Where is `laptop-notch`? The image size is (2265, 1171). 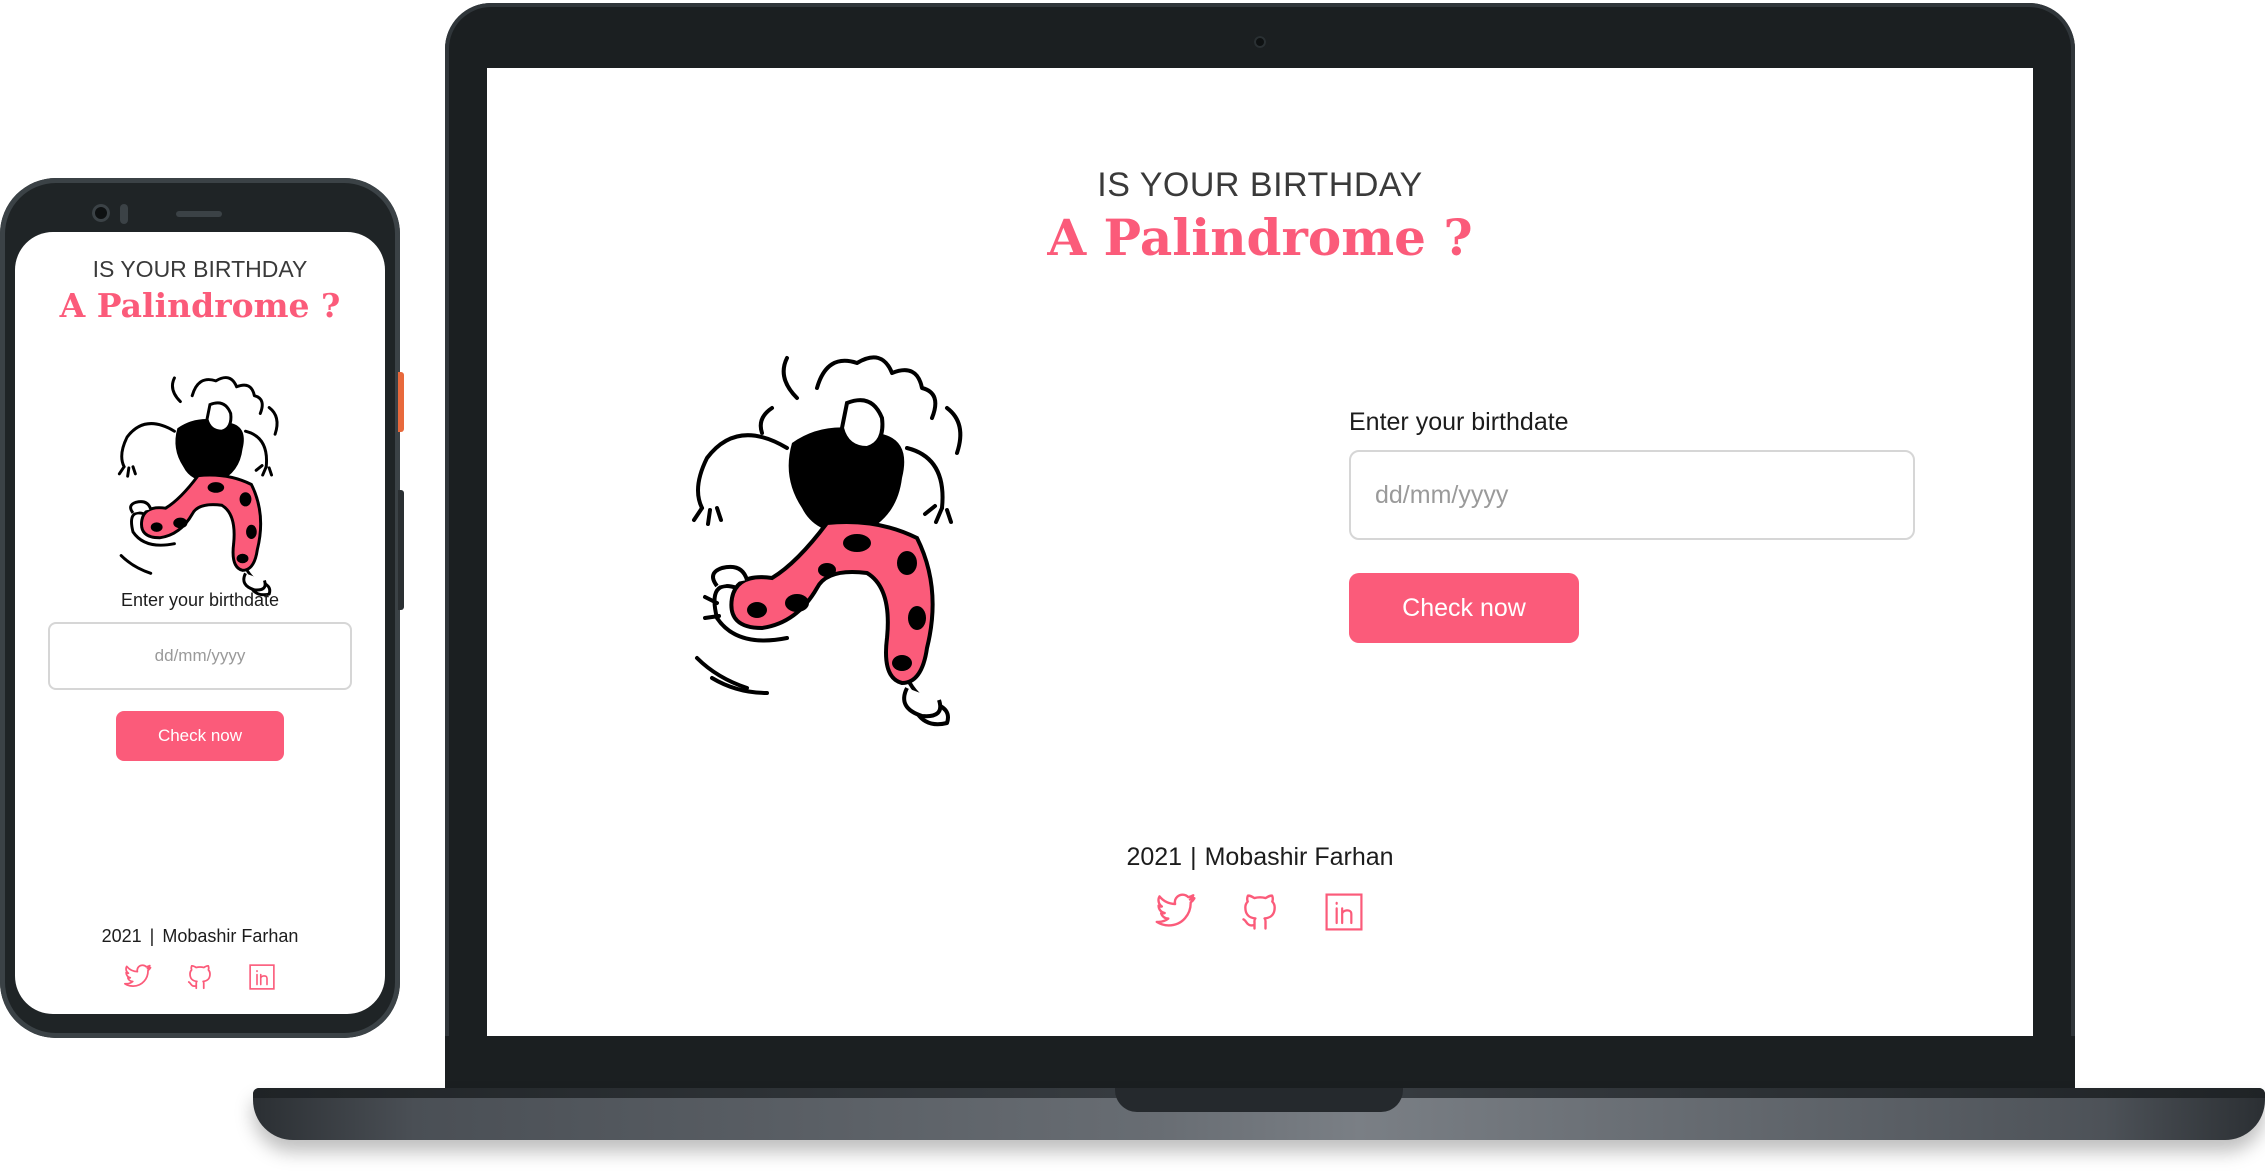 laptop-notch is located at coordinates (1259, 1100).